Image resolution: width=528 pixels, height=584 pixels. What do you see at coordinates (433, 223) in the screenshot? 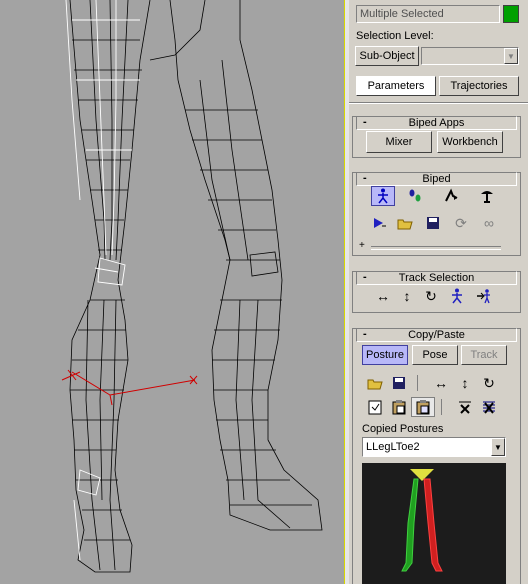
I see `save-file-icon` at bounding box center [433, 223].